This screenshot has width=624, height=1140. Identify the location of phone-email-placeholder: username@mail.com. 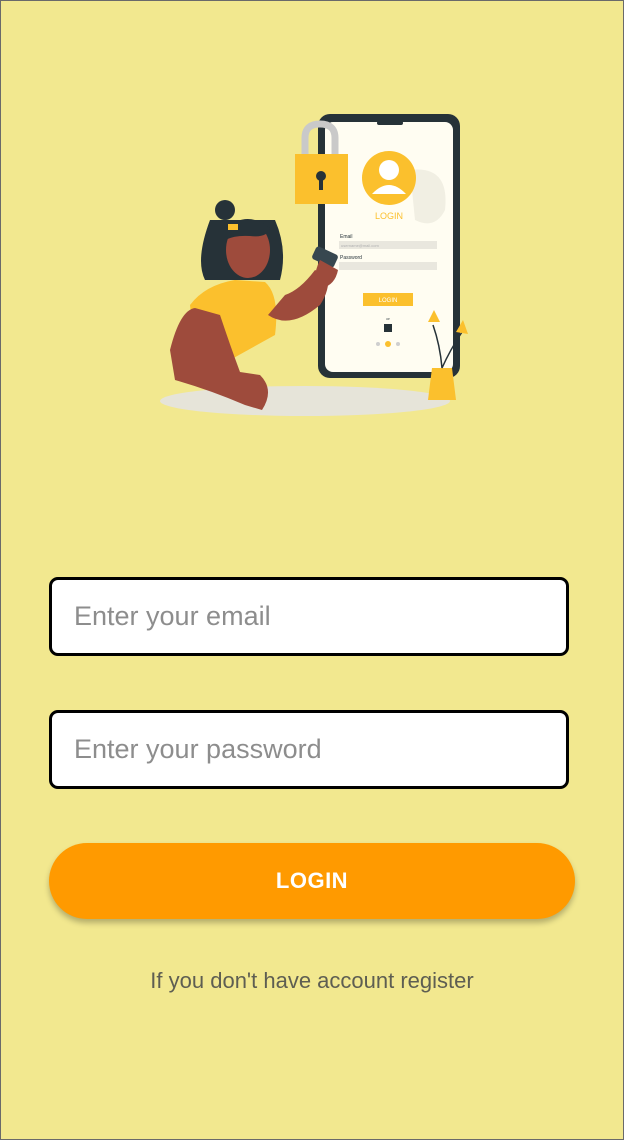
(360, 245).